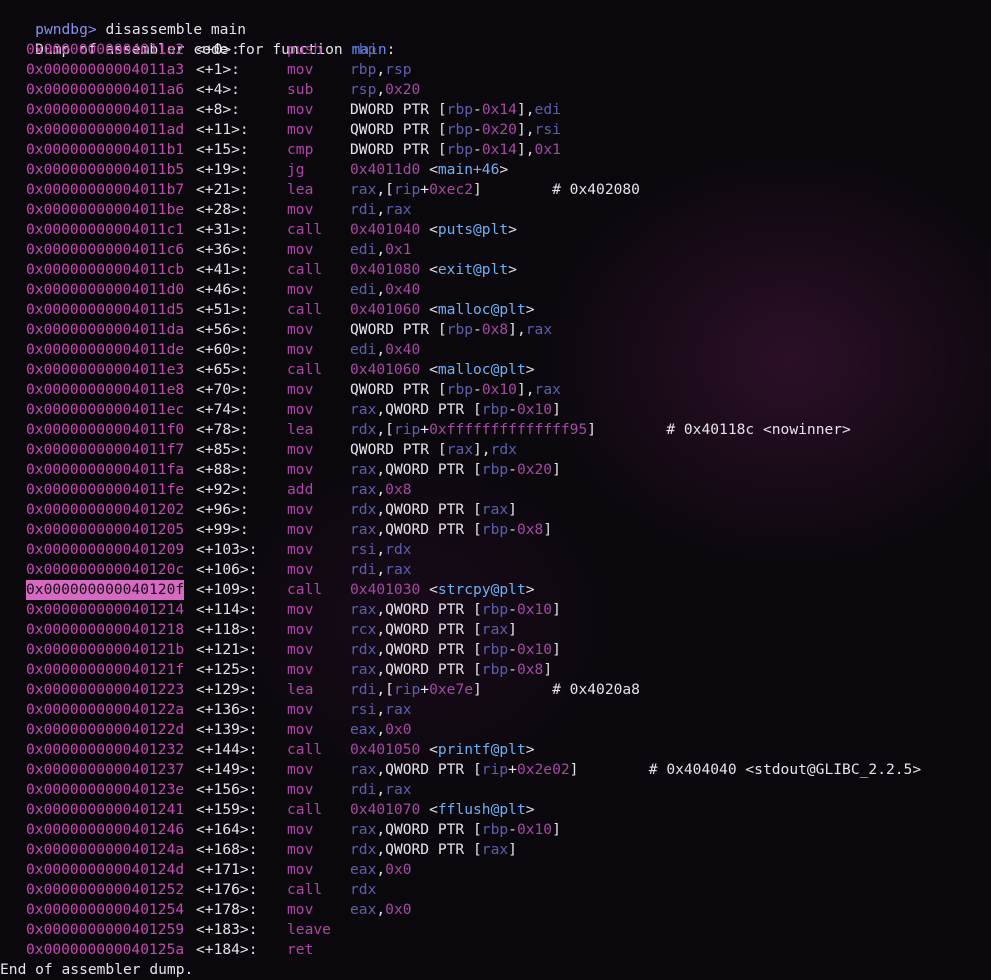 The image size is (991, 980). What do you see at coordinates (433, 850) in the screenshot?
I see `instruction-operands: rdx,QWORD PTR [rax]` at bounding box center [433, 850].